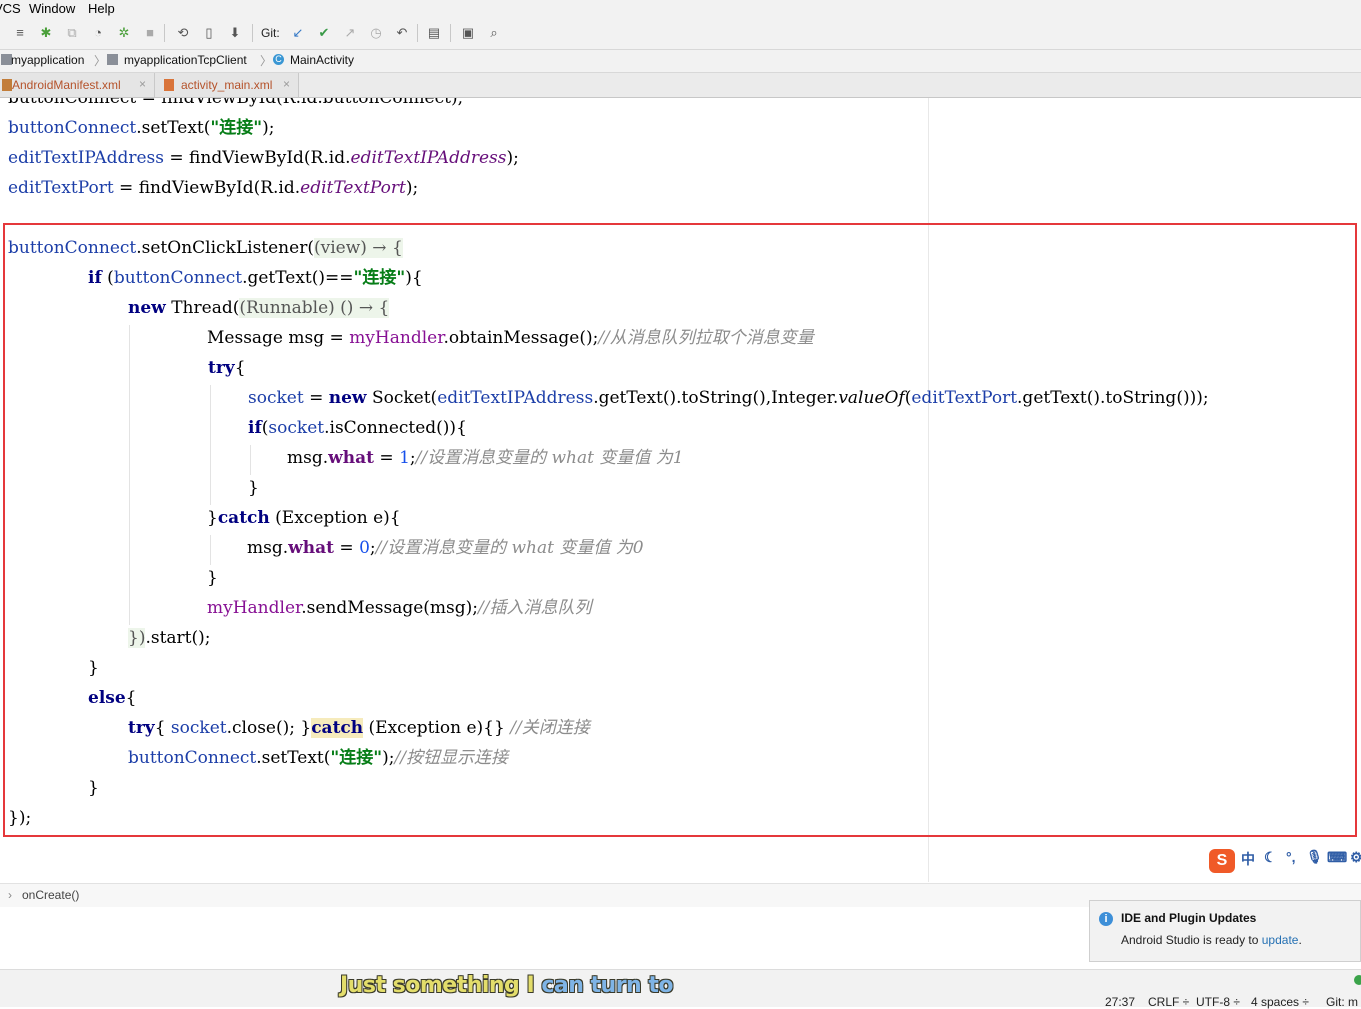  What do you see at coordinates (1355, 857) in the screenshot?
I see `settings-icon: ⚙` at bounding box center [1355, 857].